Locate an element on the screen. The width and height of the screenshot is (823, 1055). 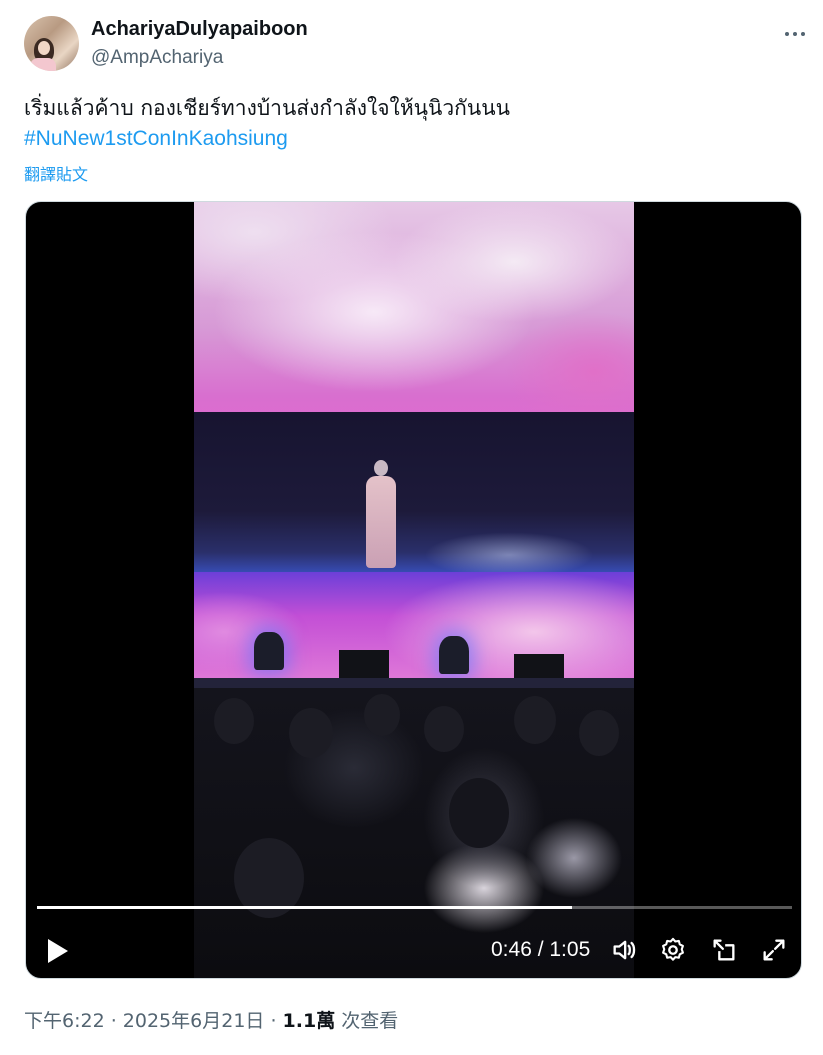
video-progress-bar is located at coordinates (414, 907).